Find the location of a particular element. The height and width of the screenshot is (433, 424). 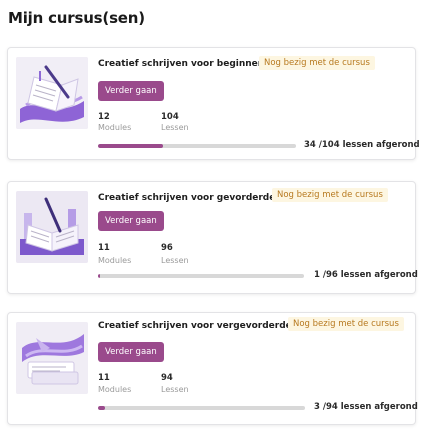

page-title: Mijn cursus(sen) is located at coordinates (76, 18).